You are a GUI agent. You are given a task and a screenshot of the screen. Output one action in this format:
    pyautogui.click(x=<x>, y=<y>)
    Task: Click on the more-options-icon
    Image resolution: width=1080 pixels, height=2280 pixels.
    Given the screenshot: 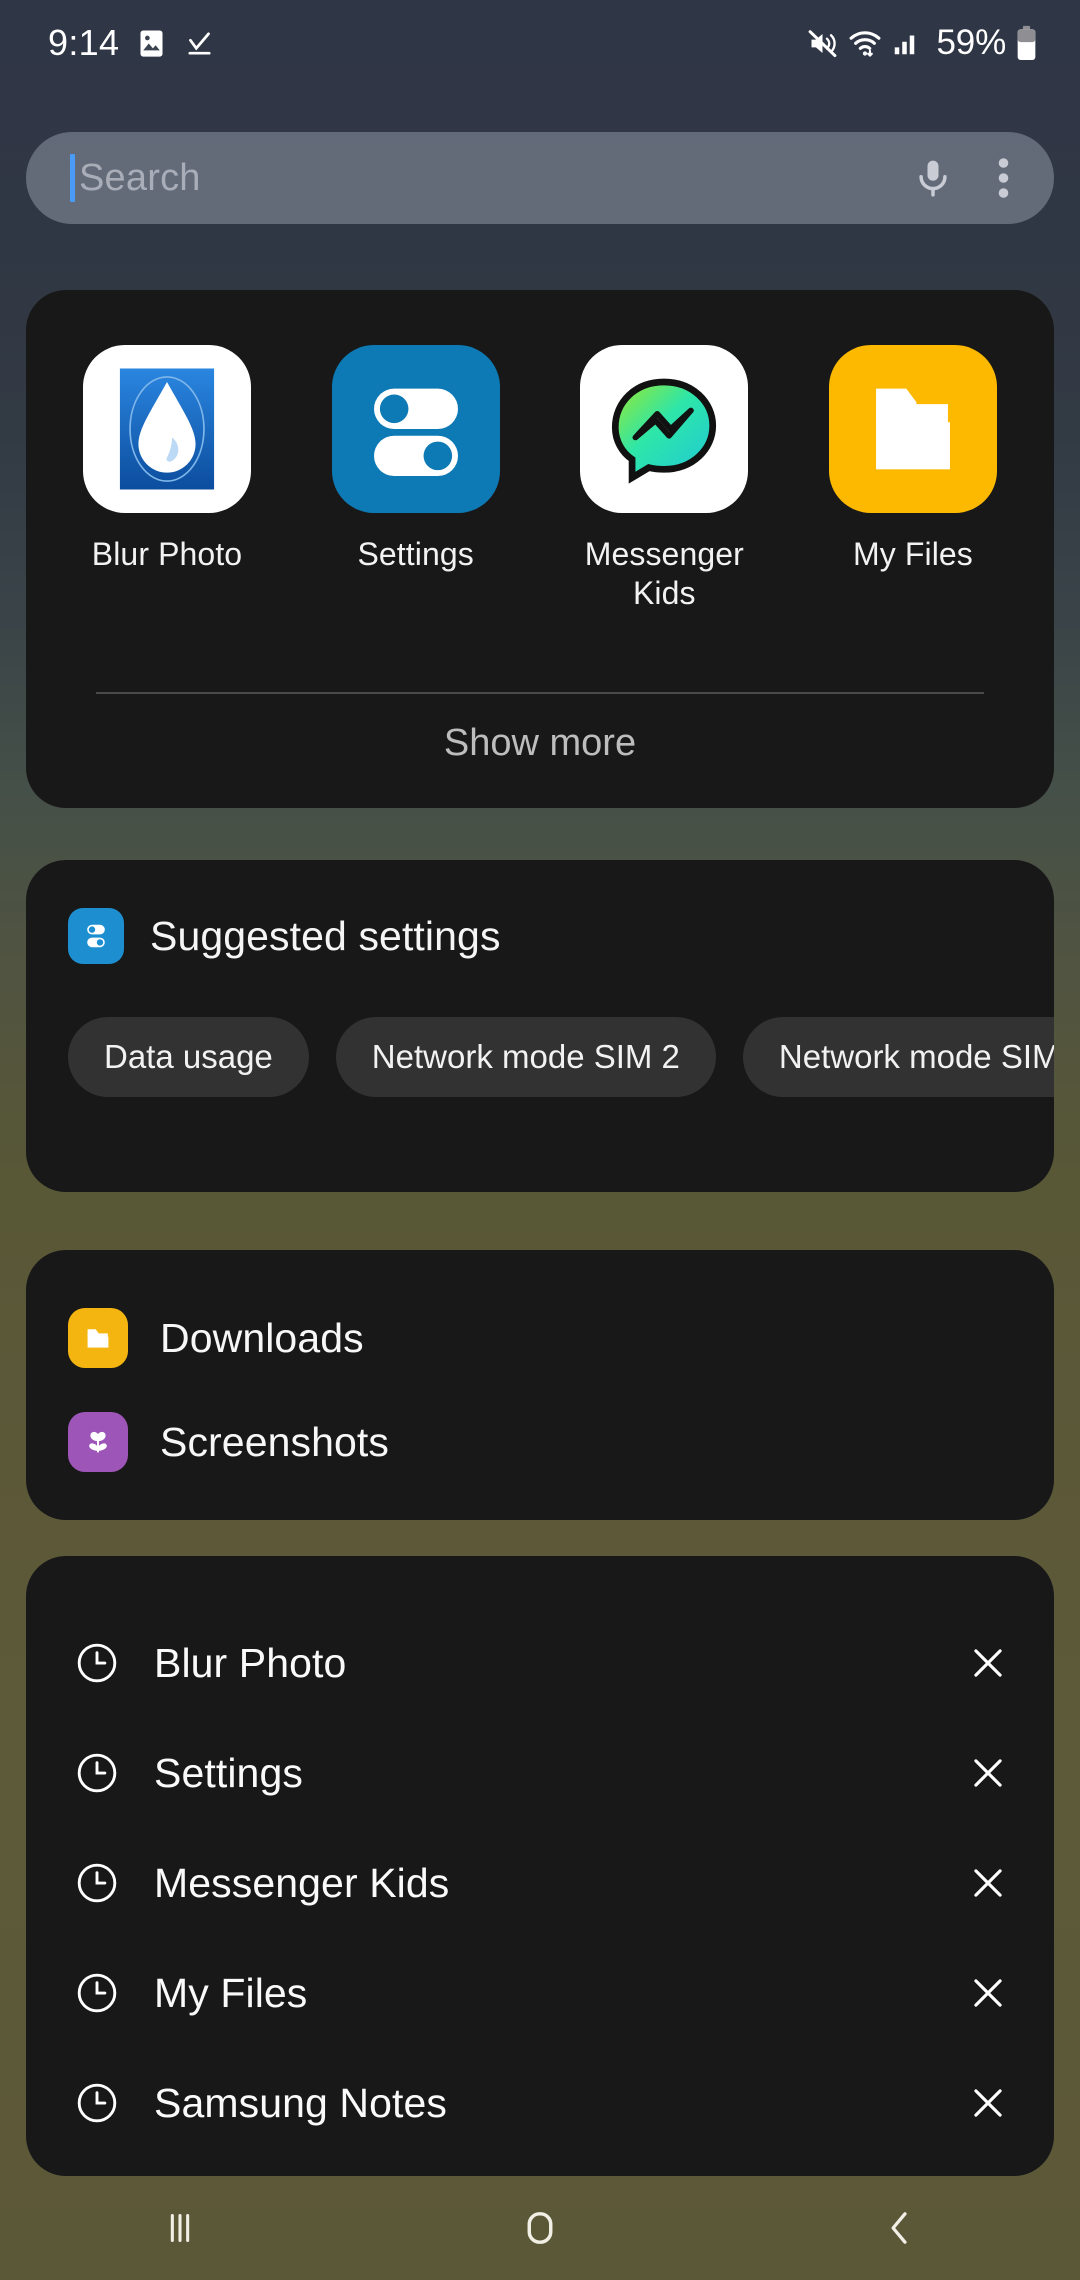 What is the action you would take?
    pyautogui.click(x=1003, y=178)
    